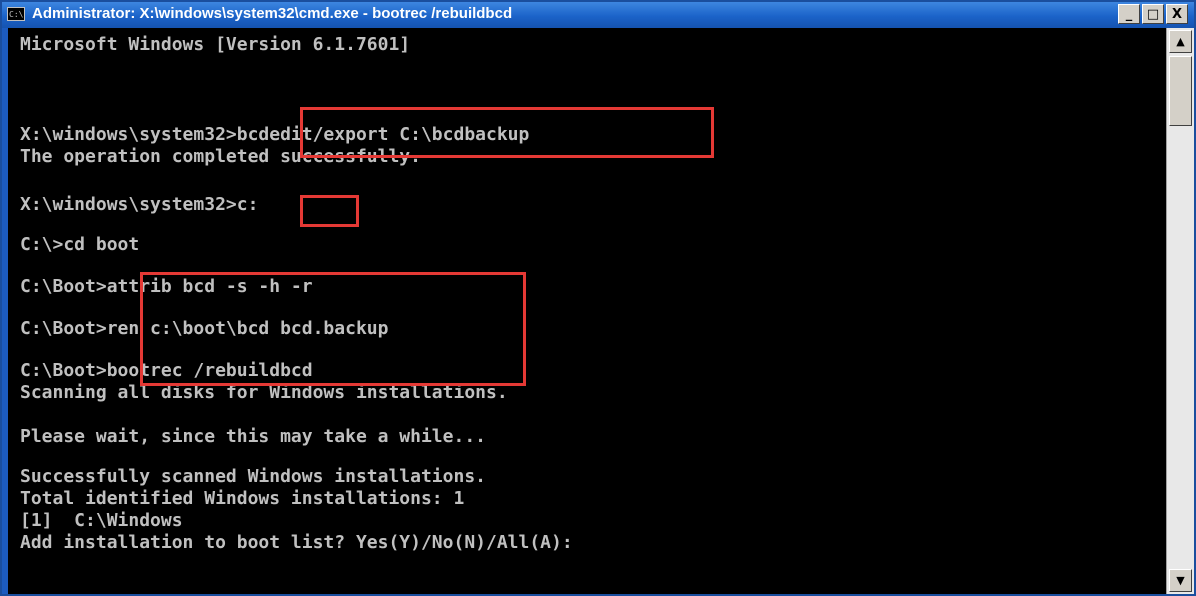 This screenshot has height=596, width=1196. Describe the element at coordinates (329, 211) in the screenshot. I see `highlight-c-drive` at that location.